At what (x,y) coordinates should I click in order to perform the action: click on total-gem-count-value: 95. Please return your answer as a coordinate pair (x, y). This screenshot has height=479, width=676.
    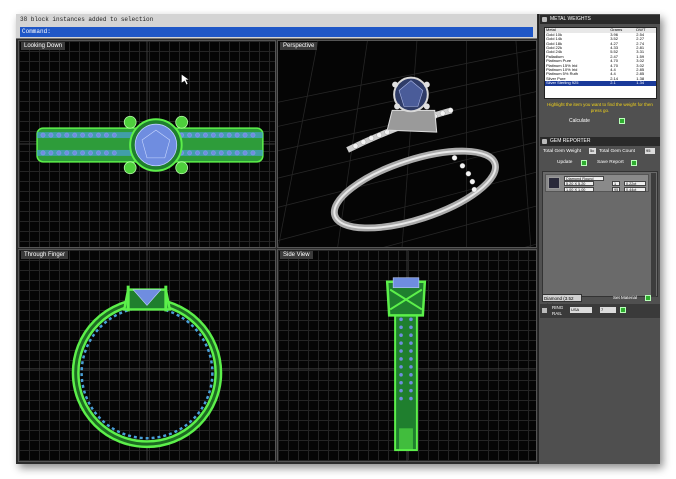
    Looking at the image, I should click on (650, 151).